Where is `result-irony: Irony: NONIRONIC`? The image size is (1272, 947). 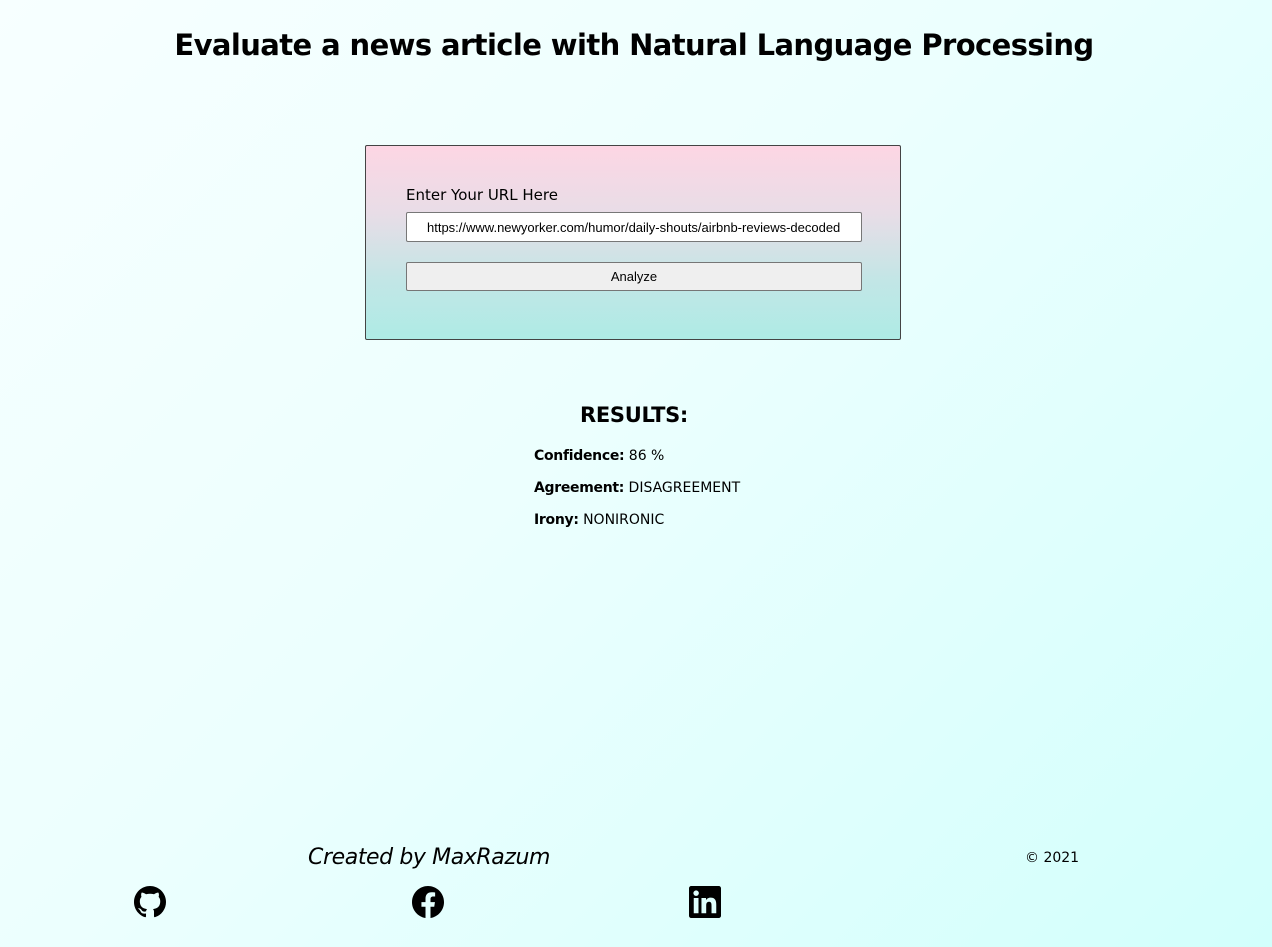
result-irony: Irony: NONIRONIC is located at coordinates (637, 526).